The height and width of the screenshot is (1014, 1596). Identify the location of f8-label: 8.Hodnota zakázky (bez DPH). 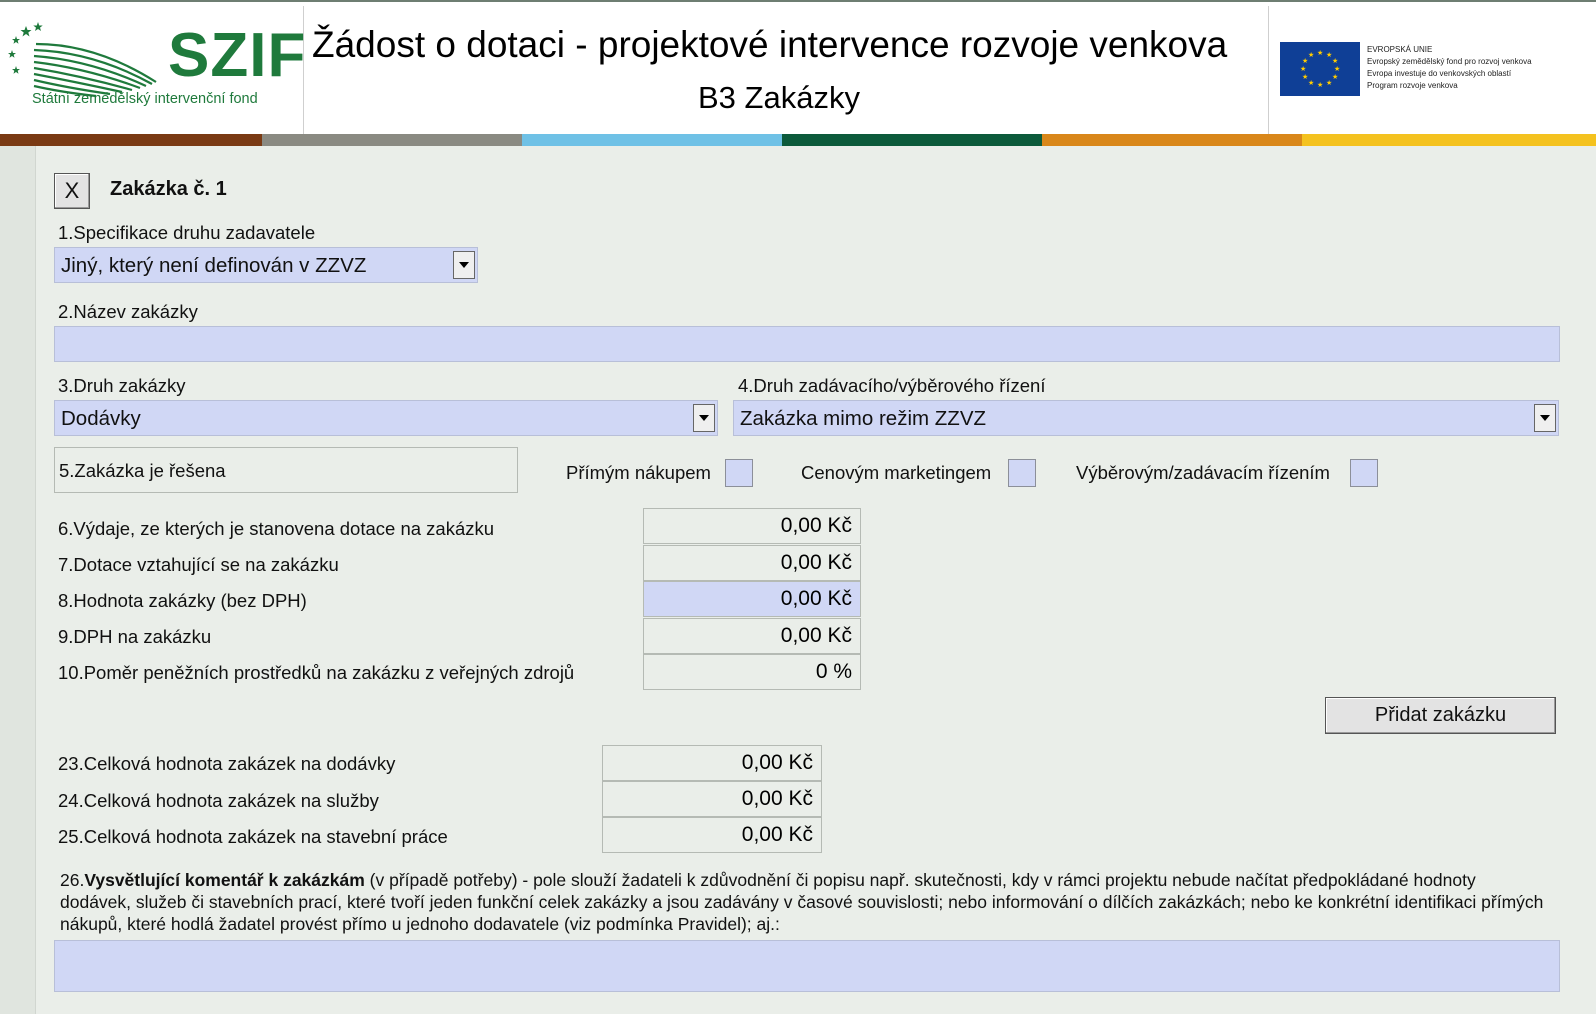
(182, 600).